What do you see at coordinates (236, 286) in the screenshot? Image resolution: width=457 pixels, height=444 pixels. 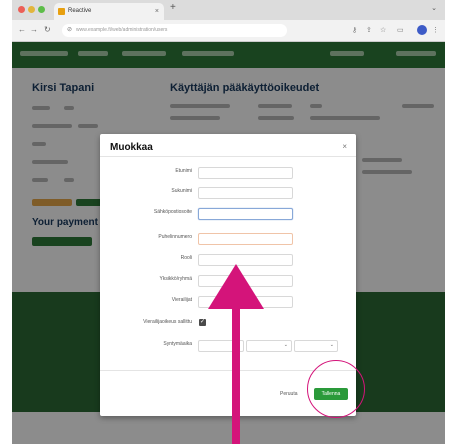 I see `arrow-head` at bounding box center [236, 286].